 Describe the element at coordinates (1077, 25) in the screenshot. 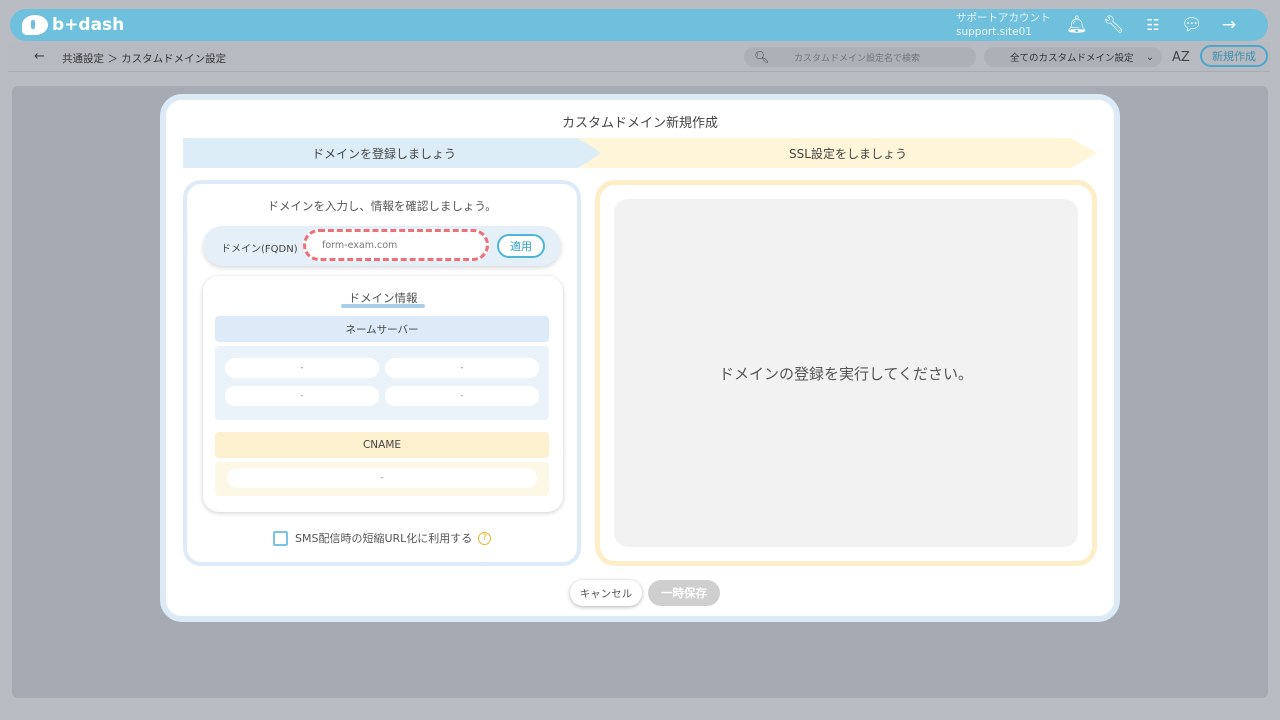

I see `bell-icon: 🔔︎` at that location.